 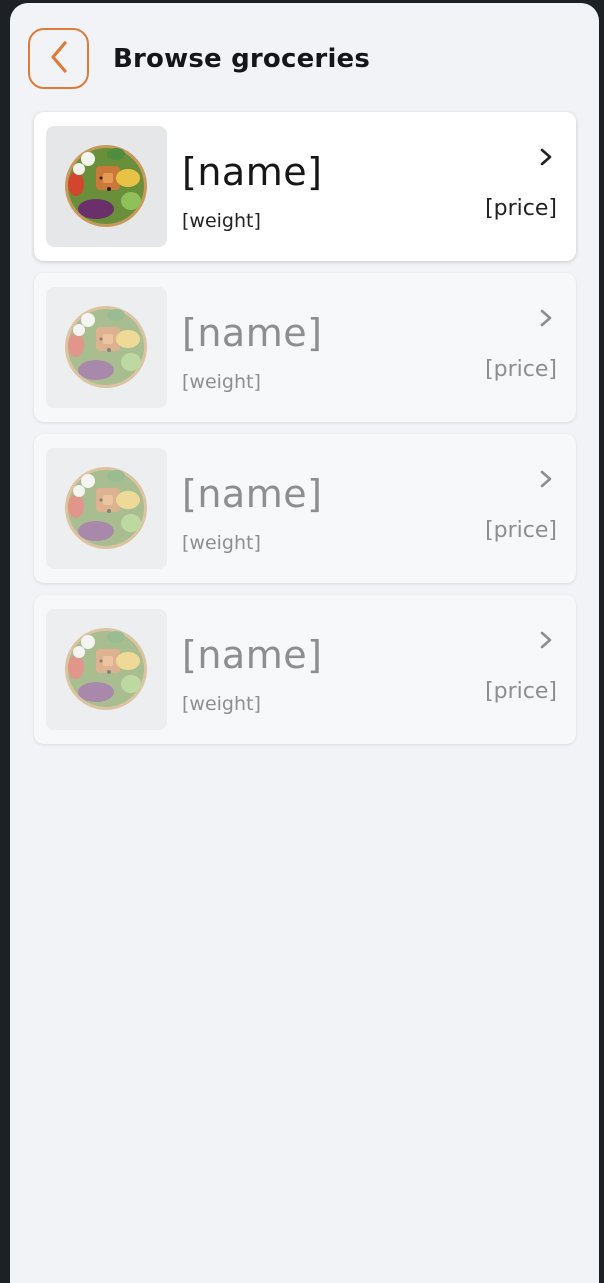 I want to click on chevron-left-icon, so click(x=59, y=59).